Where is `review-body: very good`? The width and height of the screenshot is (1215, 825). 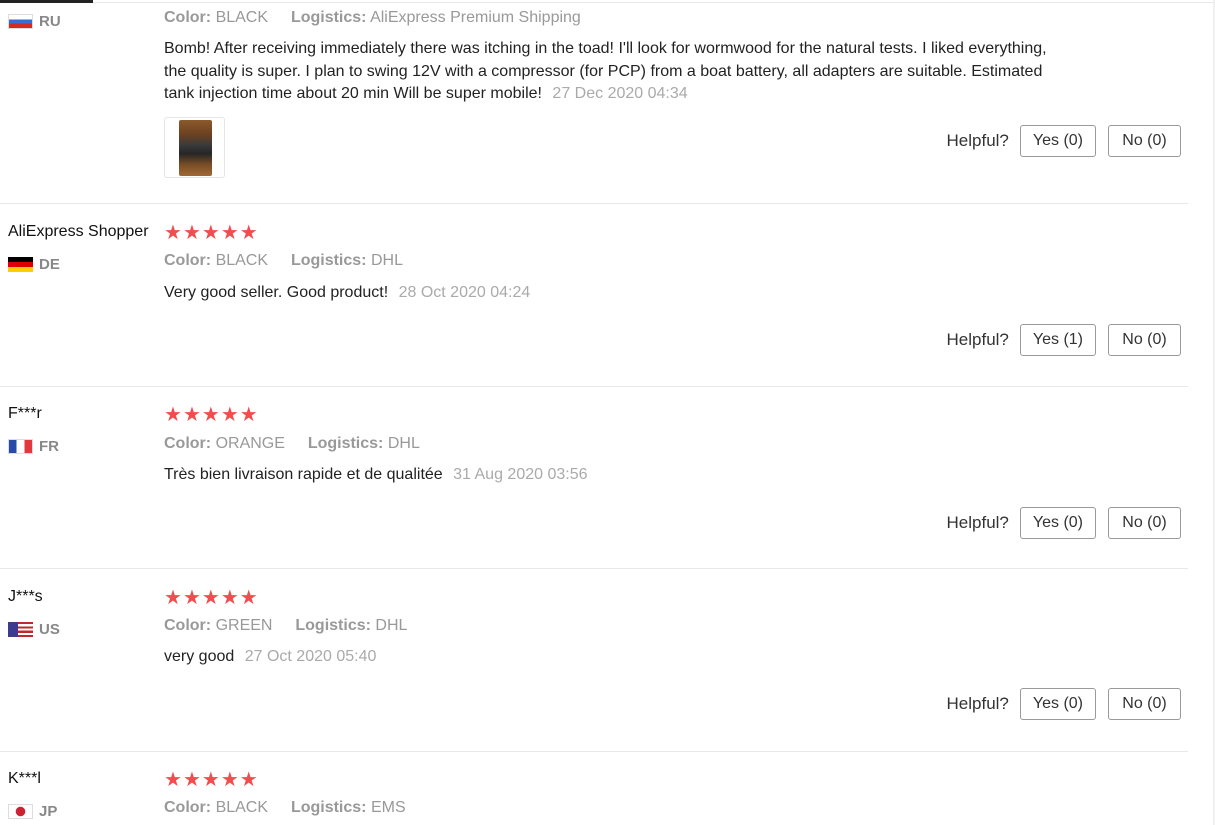
review-body: very good is located at coordinates (199, 656).